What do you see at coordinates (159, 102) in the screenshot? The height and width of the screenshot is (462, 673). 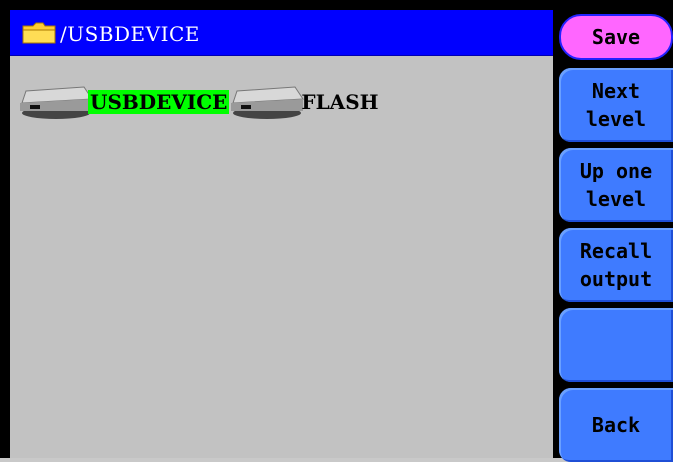 I see `device-label-usbdevice: USBDEVICE` at bounding box center [159, 102].